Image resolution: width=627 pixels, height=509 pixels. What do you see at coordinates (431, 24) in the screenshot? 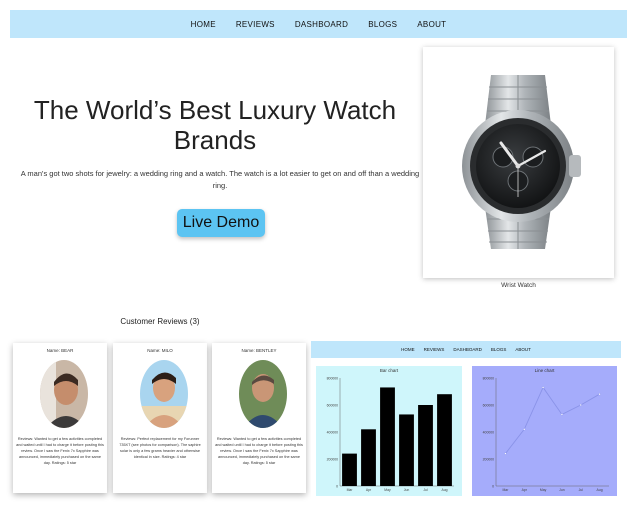
I see `nav-about: ABOUT` at bounding box center [431, 24].